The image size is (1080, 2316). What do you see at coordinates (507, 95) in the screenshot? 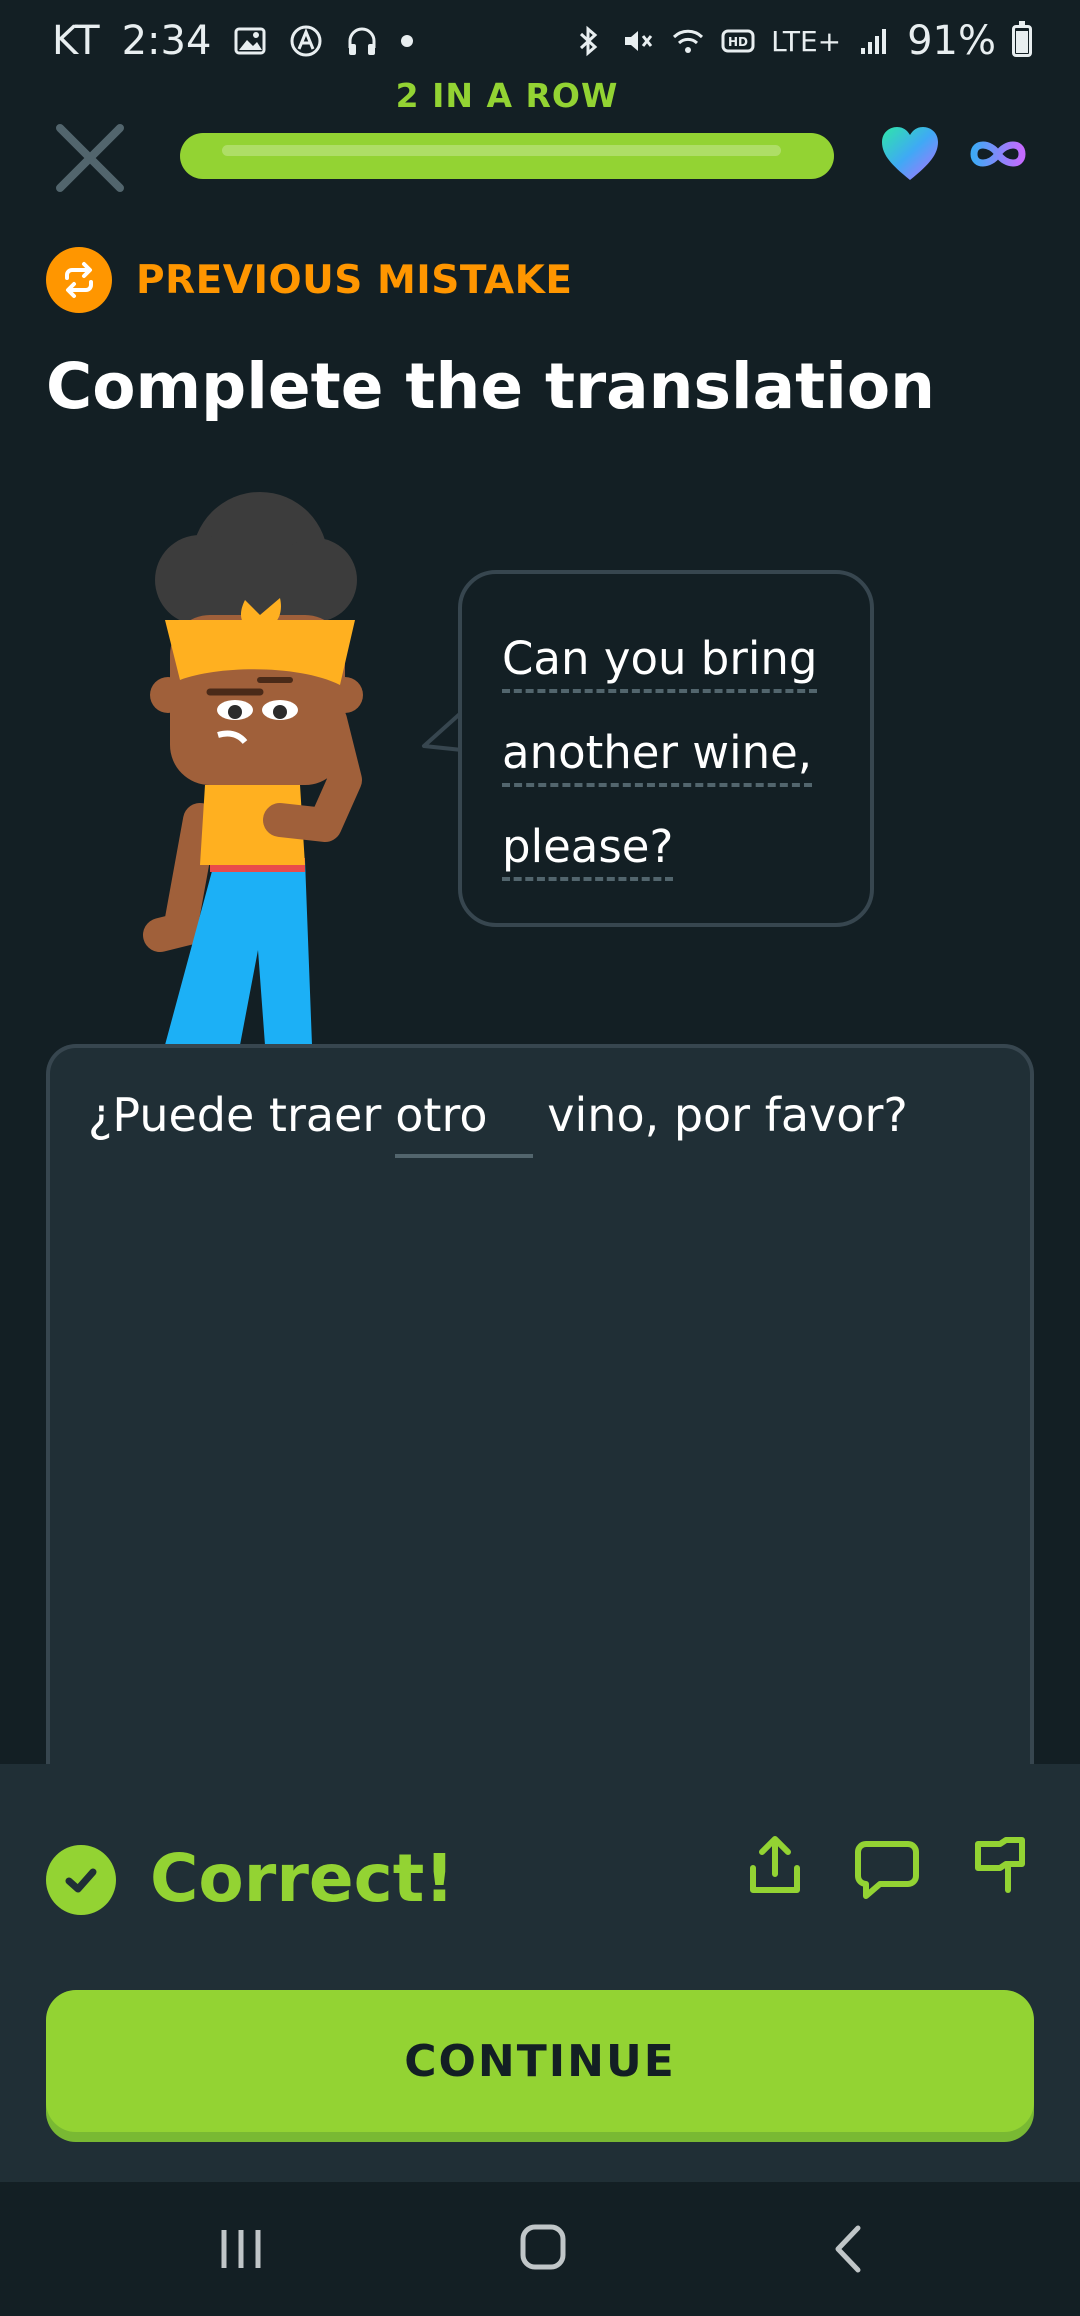
I see `streak-label: 2 IN A ROW` at bounding box center [507, 95].